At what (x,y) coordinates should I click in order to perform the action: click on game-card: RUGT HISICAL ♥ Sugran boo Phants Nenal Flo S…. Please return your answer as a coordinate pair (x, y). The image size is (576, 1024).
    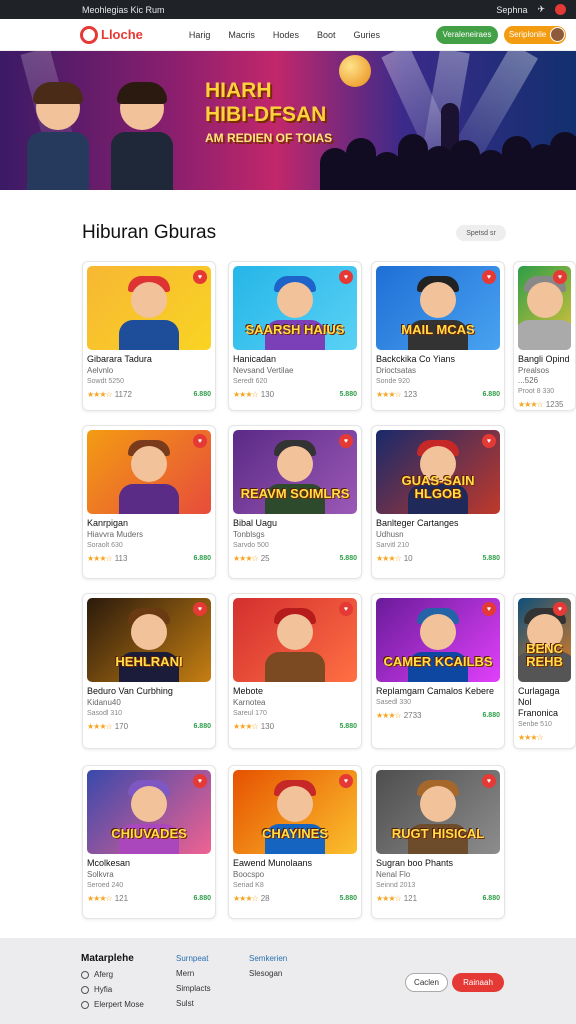
    Looking at the image, I should click on (438, 842).